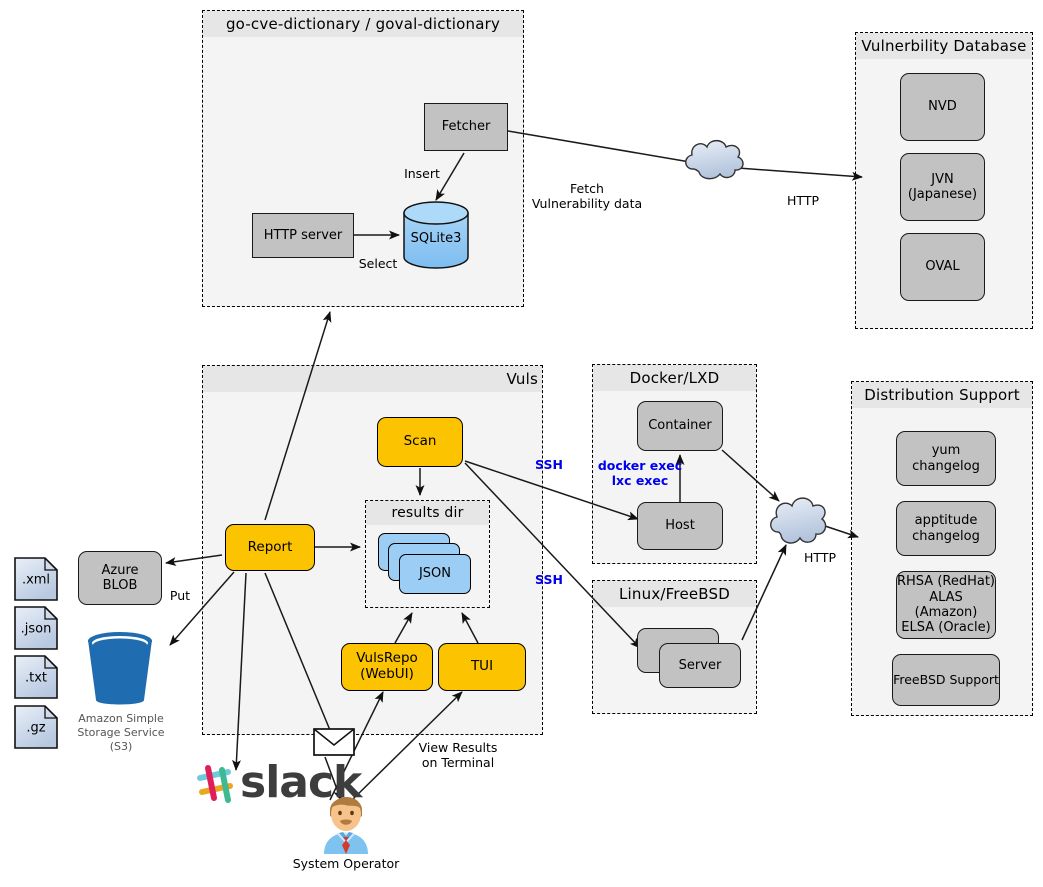  I want to click on panel-dictionary-title: go-cve-dictionary / goval-dictionary, so click(363, 24).